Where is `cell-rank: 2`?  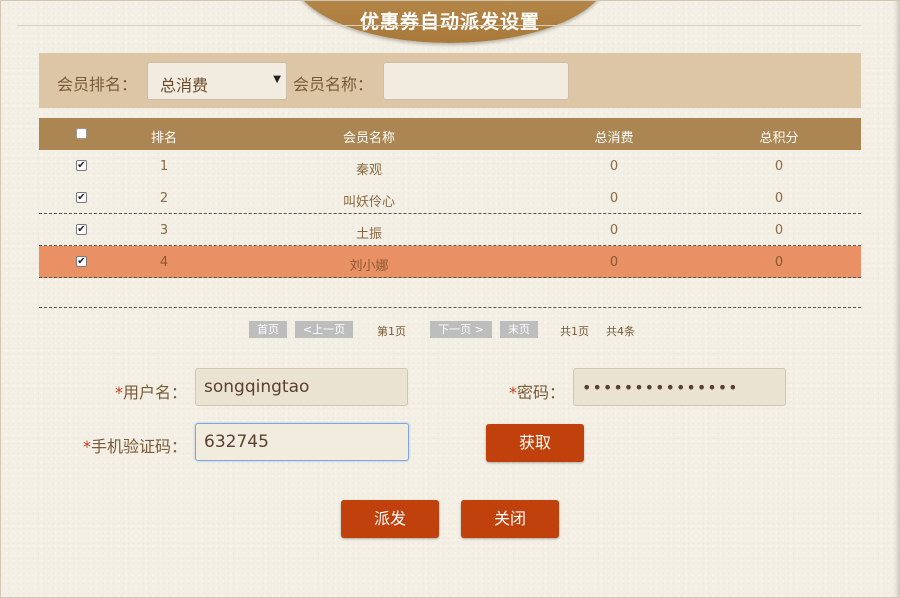 cell-rank: 2 is located at coordinates (164, 198).